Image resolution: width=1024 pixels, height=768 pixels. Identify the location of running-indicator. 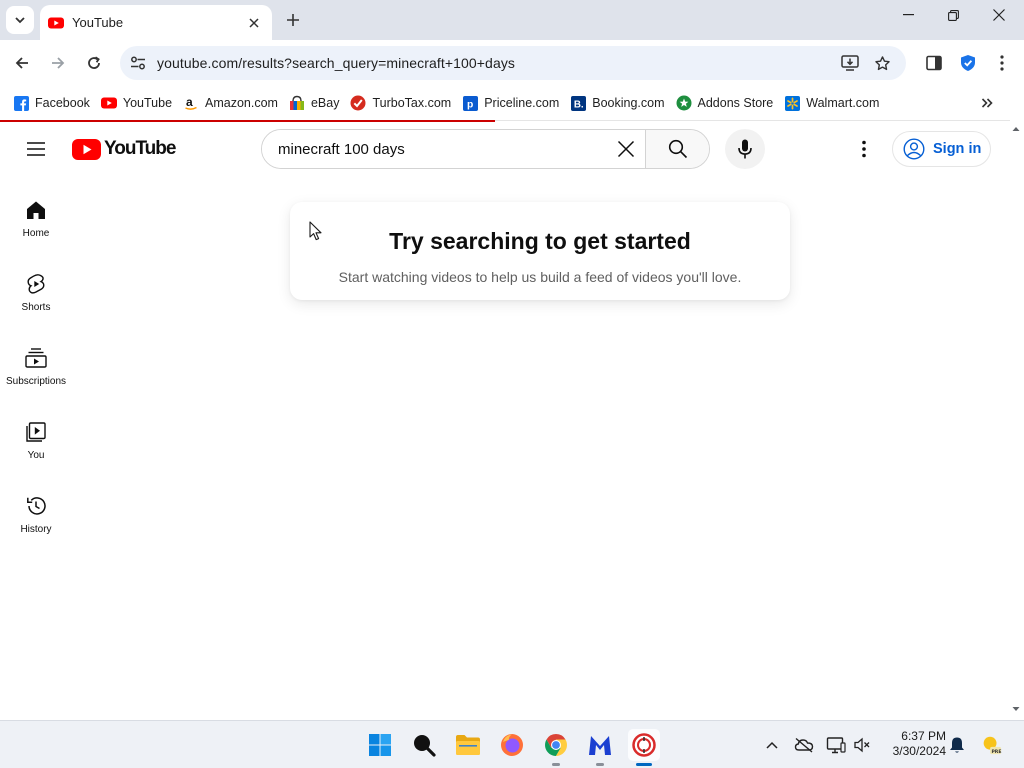
(556, 764).